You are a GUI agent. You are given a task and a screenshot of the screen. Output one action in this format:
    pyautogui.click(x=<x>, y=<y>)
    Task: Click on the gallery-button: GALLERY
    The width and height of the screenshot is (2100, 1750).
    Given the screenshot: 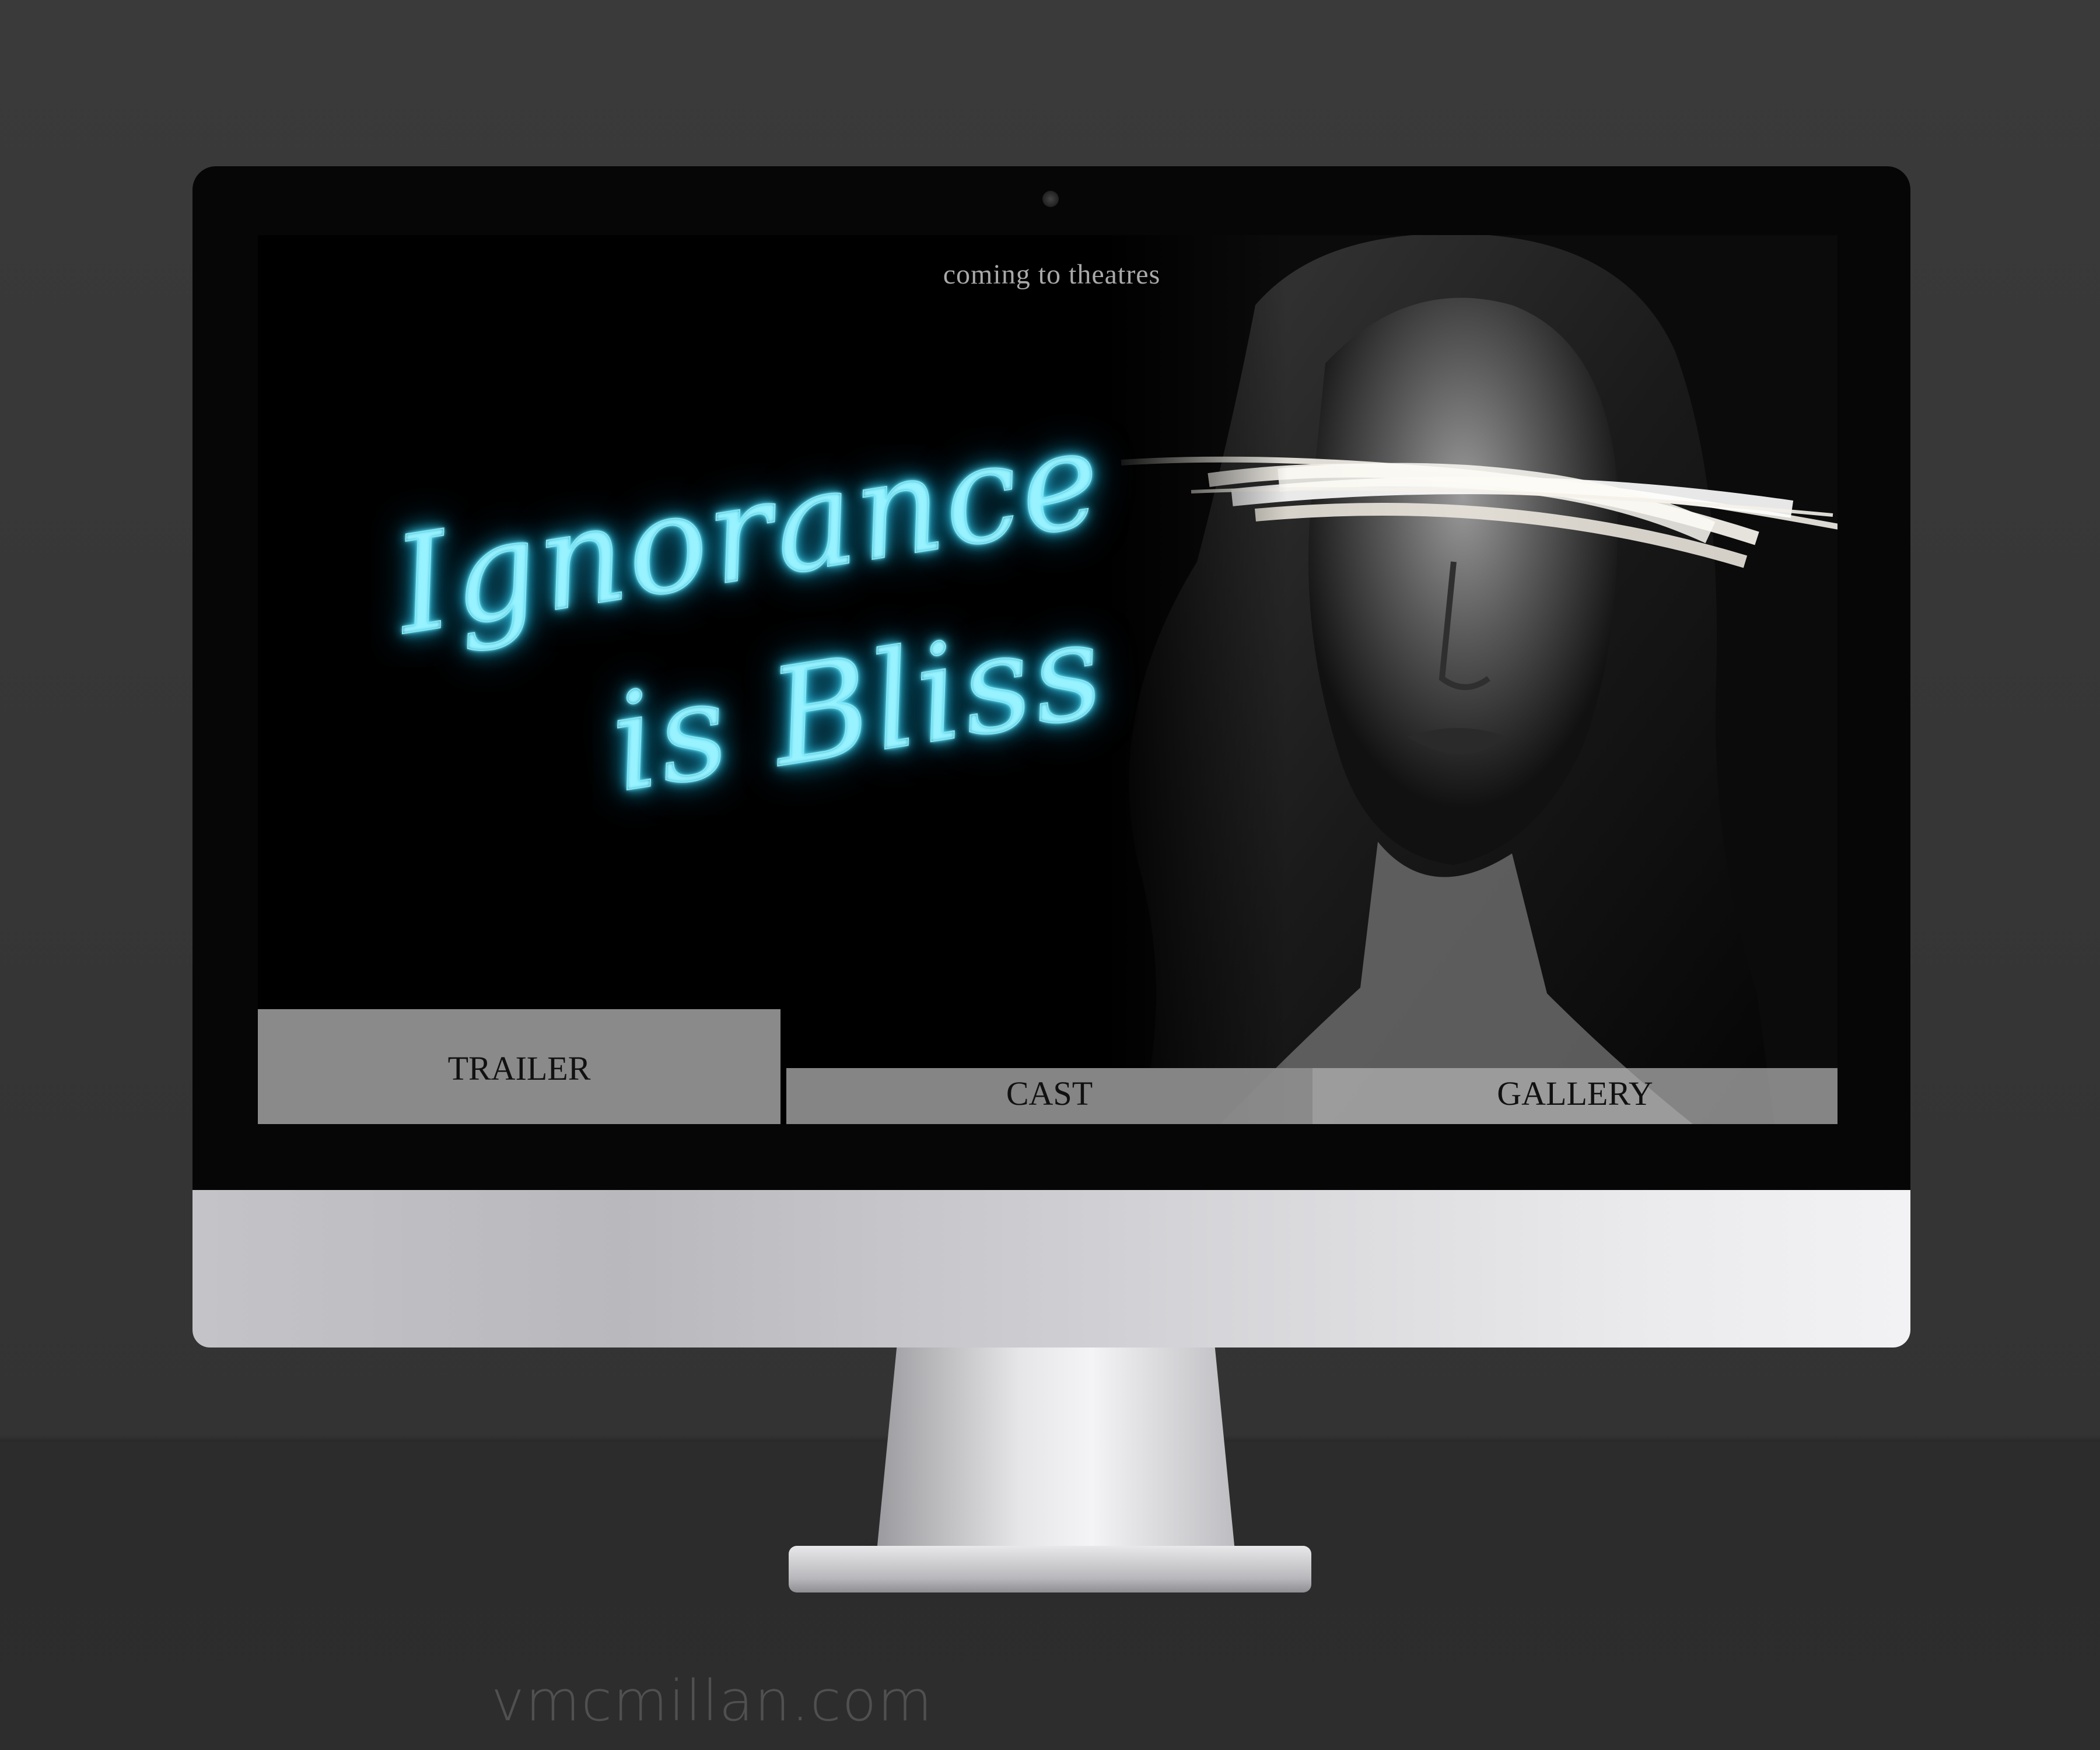 What is the action you would take?
    pyautogui.click(x=1575, y=1096)
    